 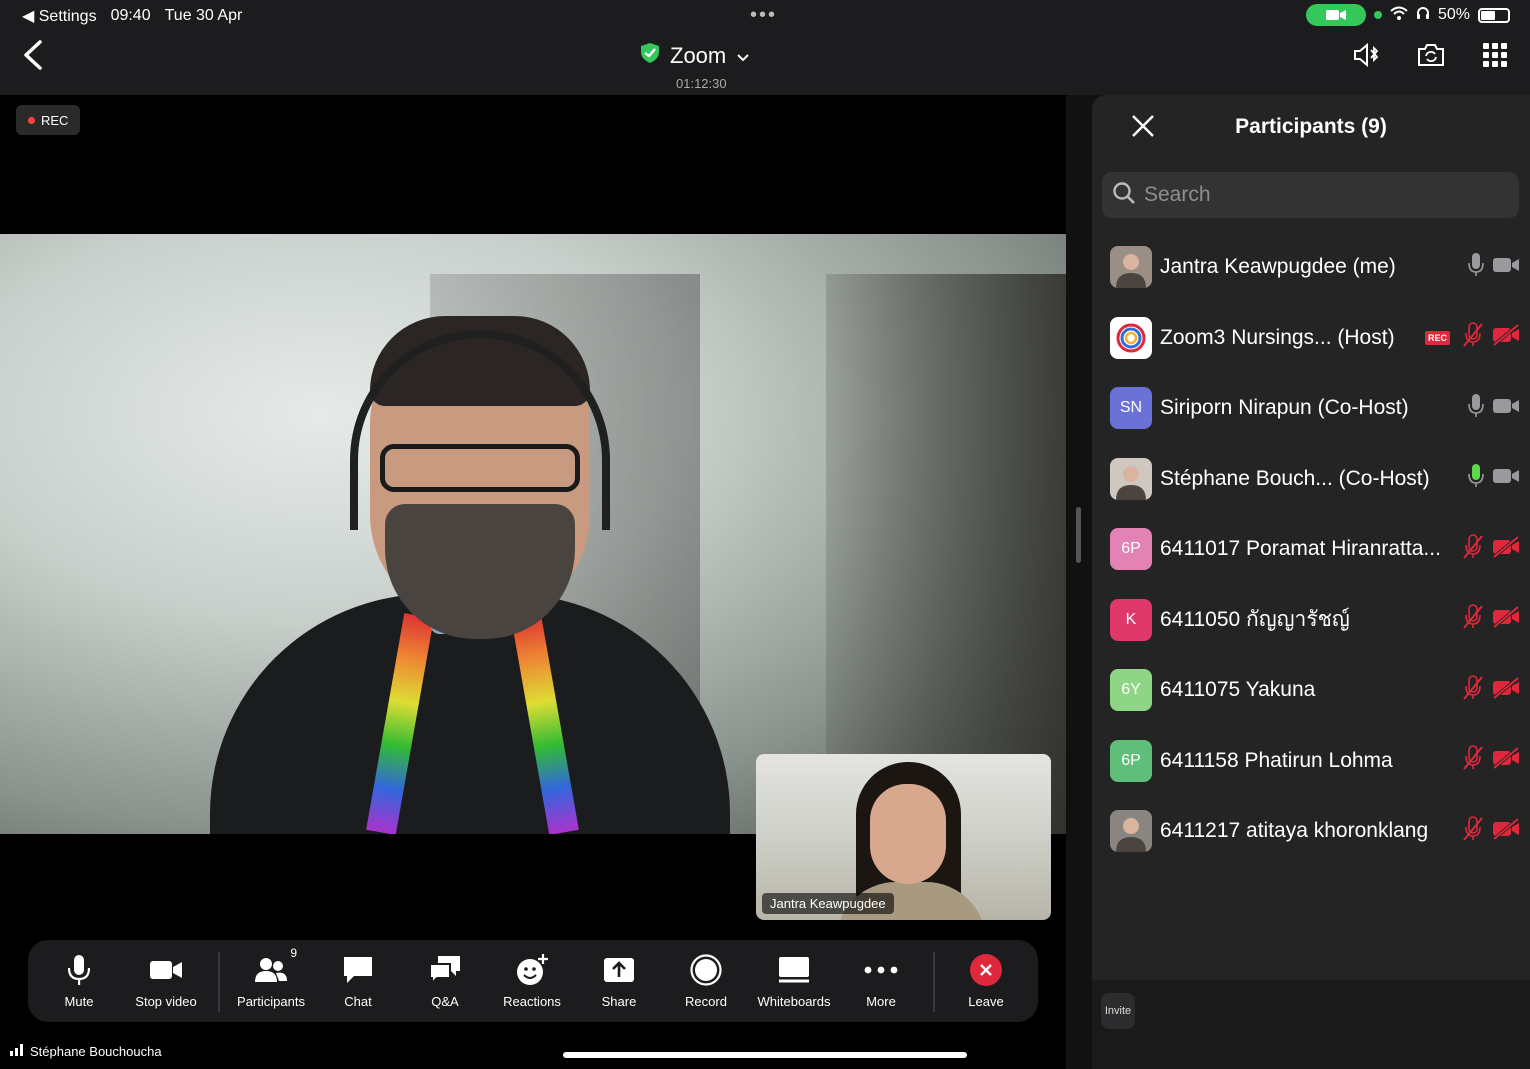 What do you see at coordinates (1277, 337) in the screenshot?
I see `participant-name: Zoom3 Nursings... (Host)` at bounding box center [1277, 337].